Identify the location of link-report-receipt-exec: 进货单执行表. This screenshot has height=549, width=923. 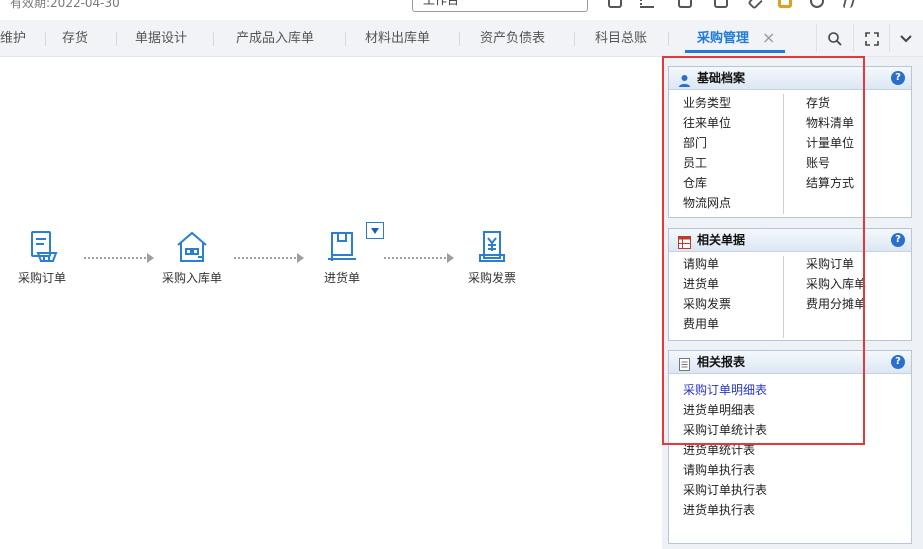
(797, 510).